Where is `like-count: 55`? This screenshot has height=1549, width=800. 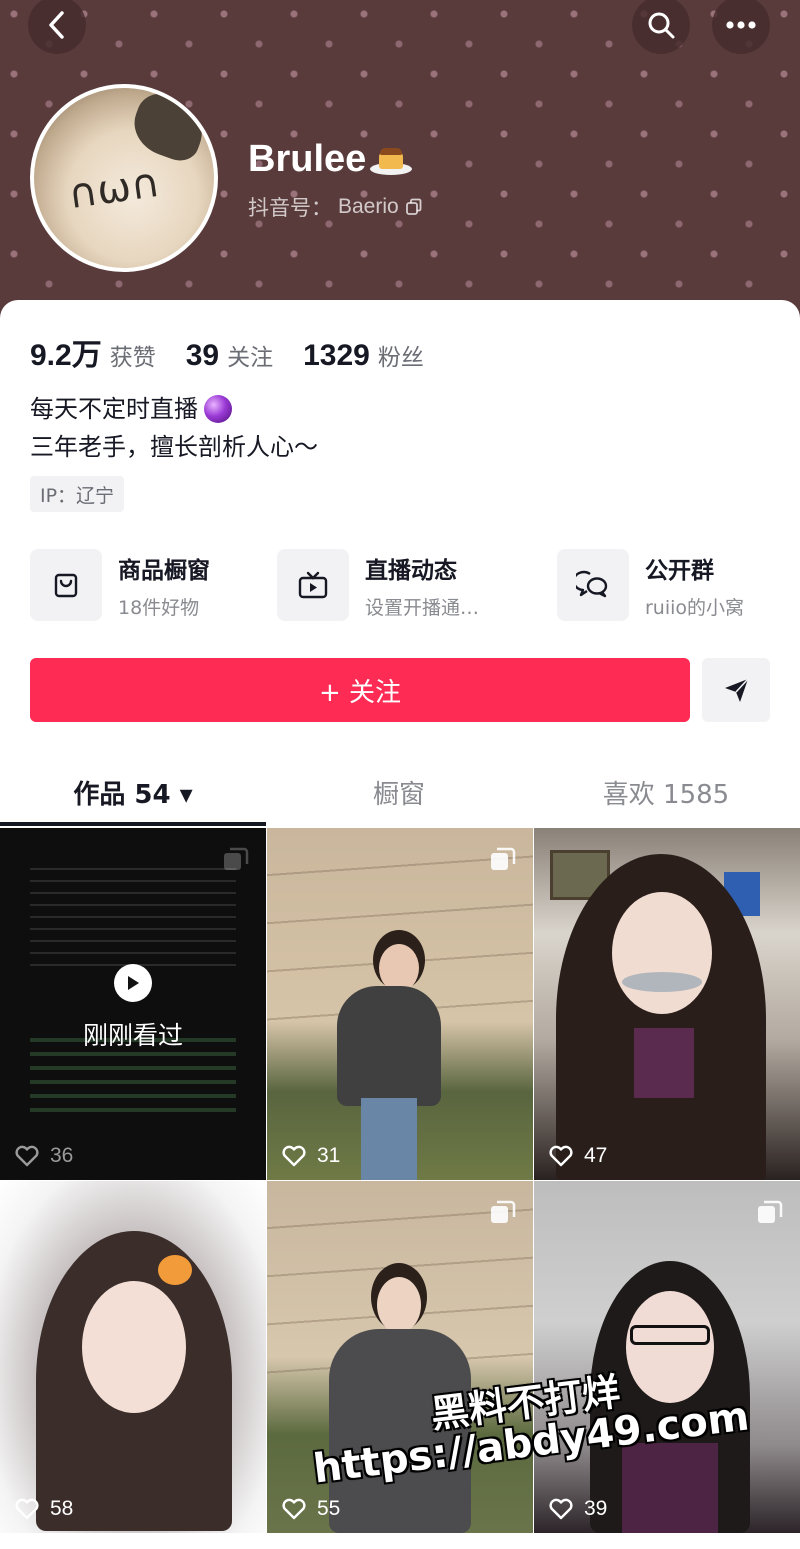
like-count: 55 is located at coordinates (310, 1509).